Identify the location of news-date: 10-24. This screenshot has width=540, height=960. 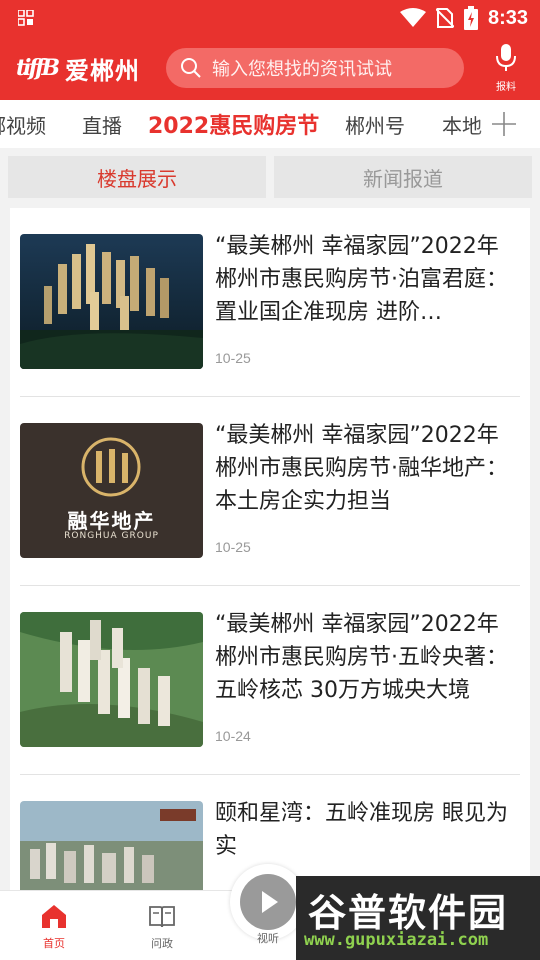
(233, 736).